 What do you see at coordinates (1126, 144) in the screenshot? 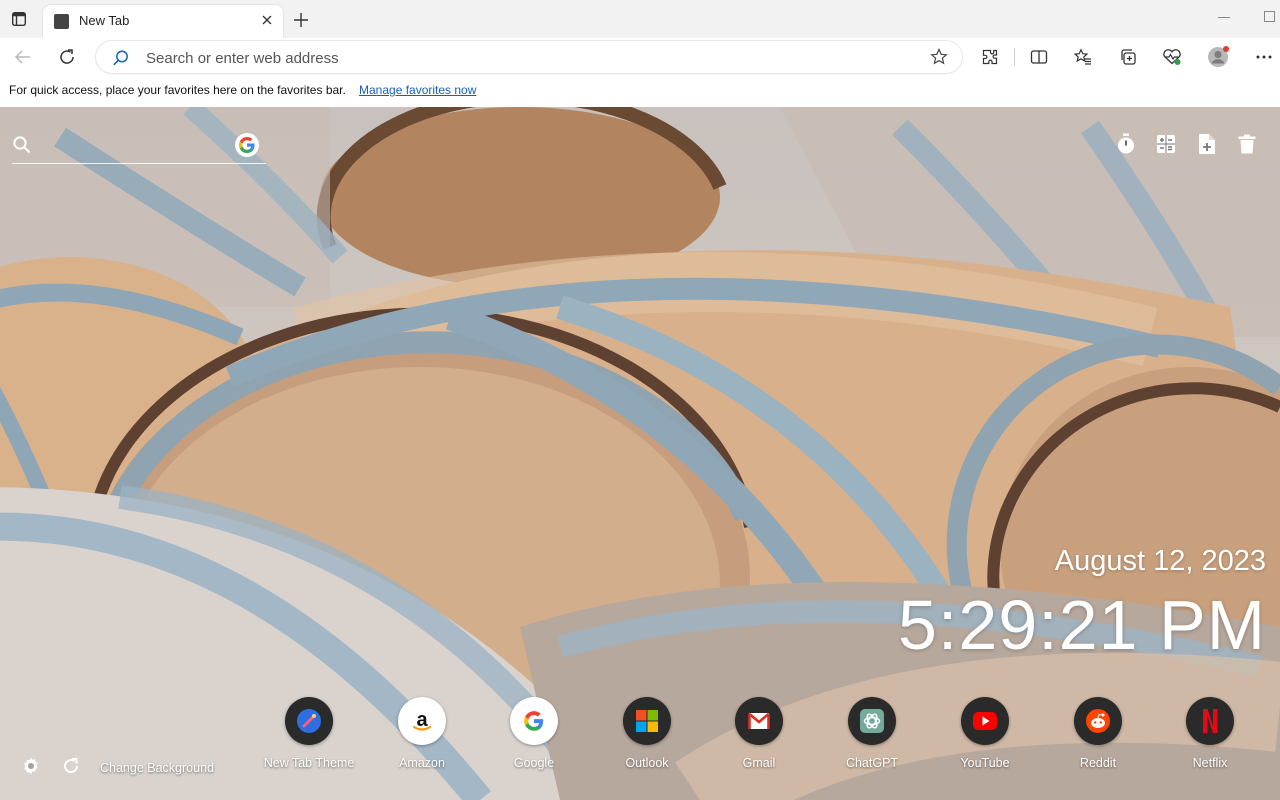
I see `timer-icon` at bounding box center [1126, 144].